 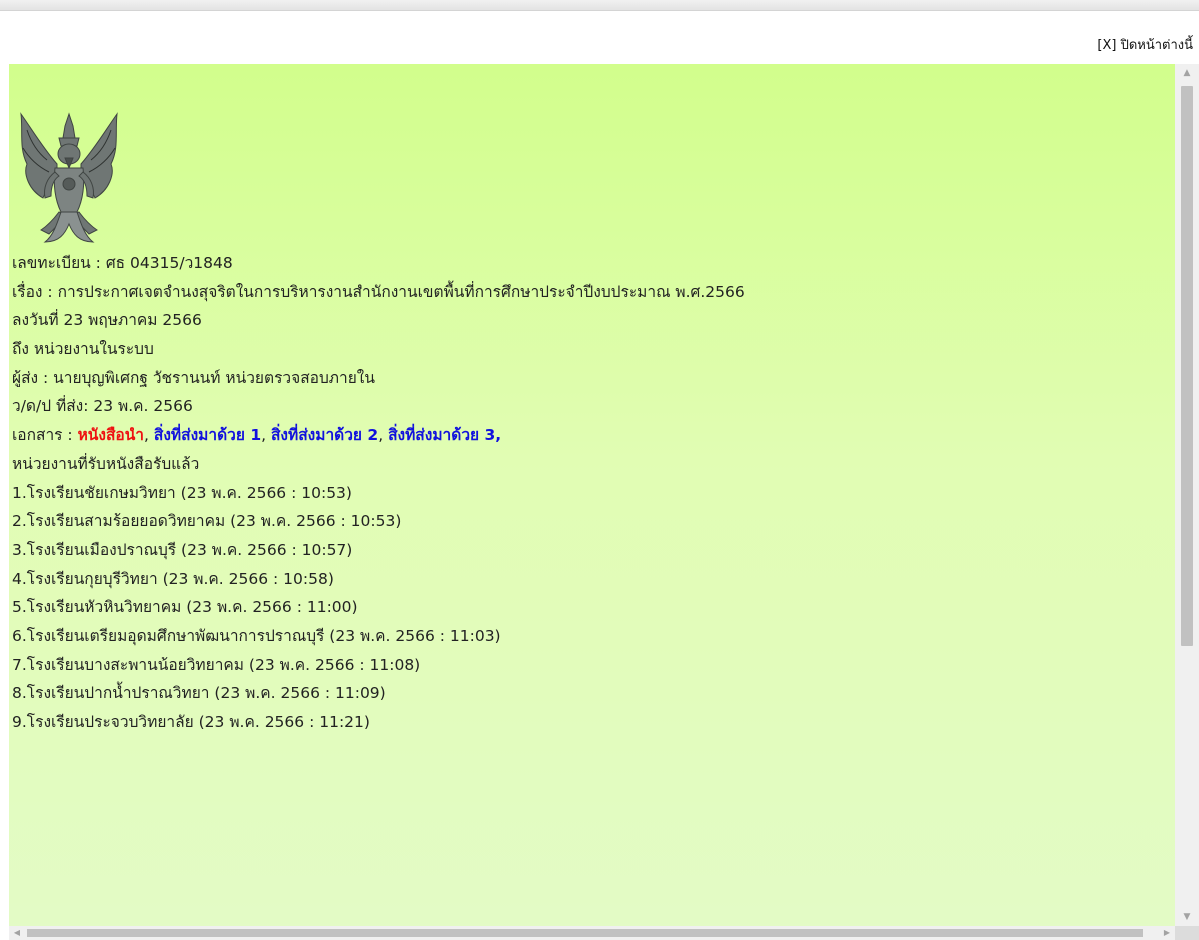 I want to click on scrollbar-corner, so click(x=1187, y=933).